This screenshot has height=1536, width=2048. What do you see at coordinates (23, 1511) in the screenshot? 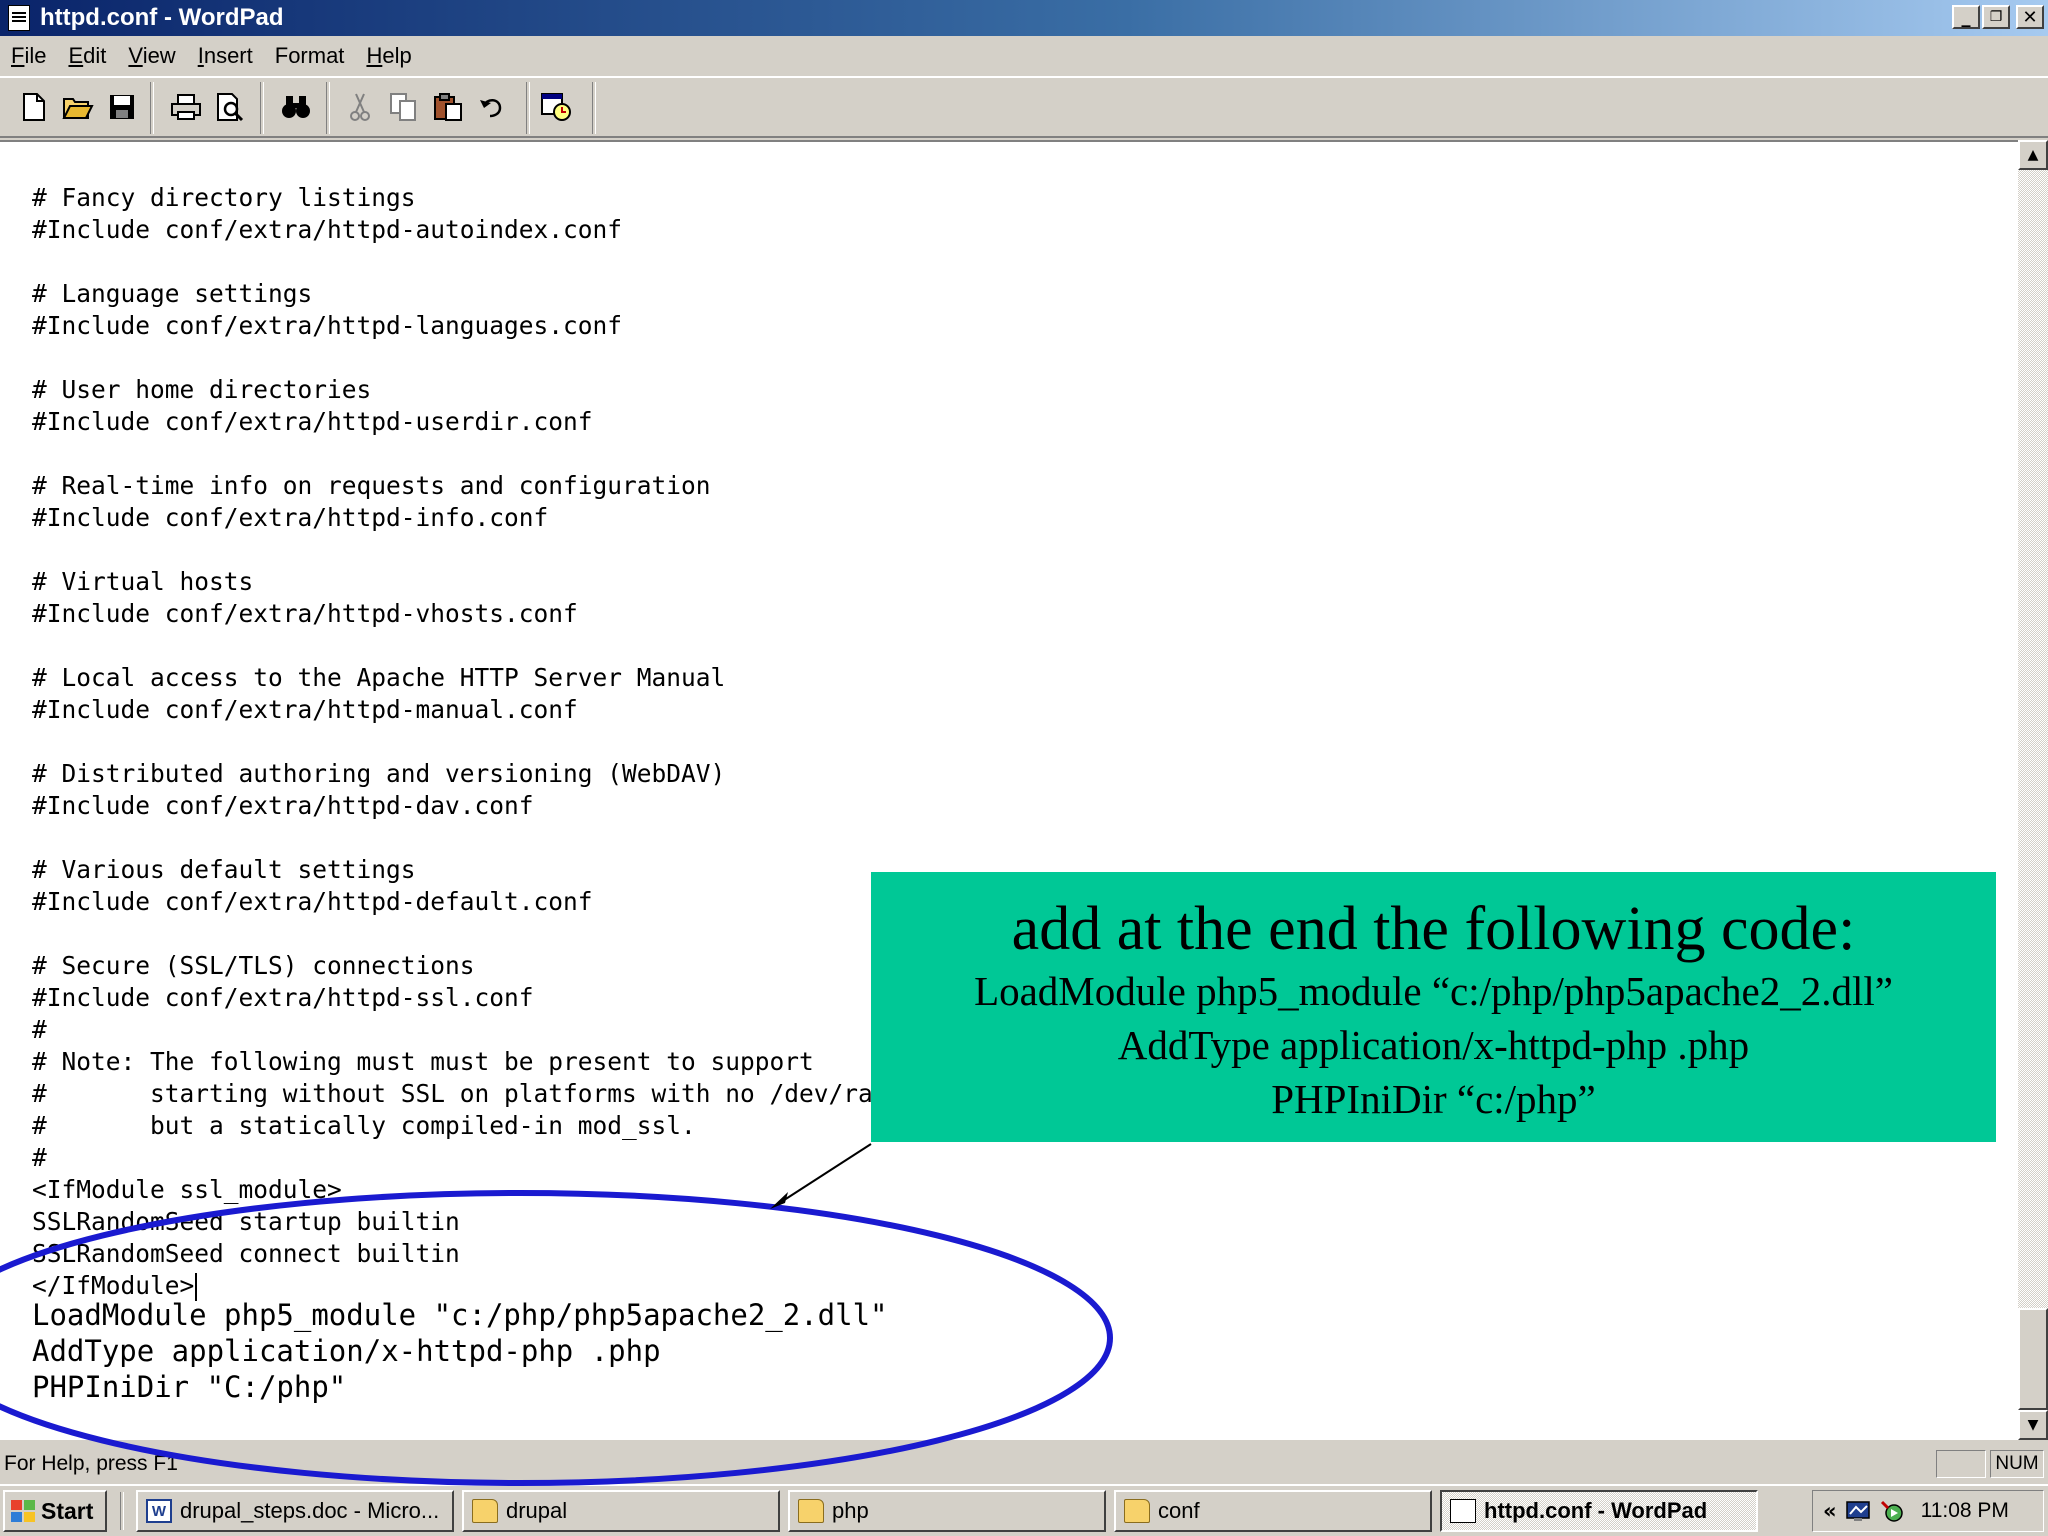
I see `windows-logo-icon` at bounding box center [23, 1511].